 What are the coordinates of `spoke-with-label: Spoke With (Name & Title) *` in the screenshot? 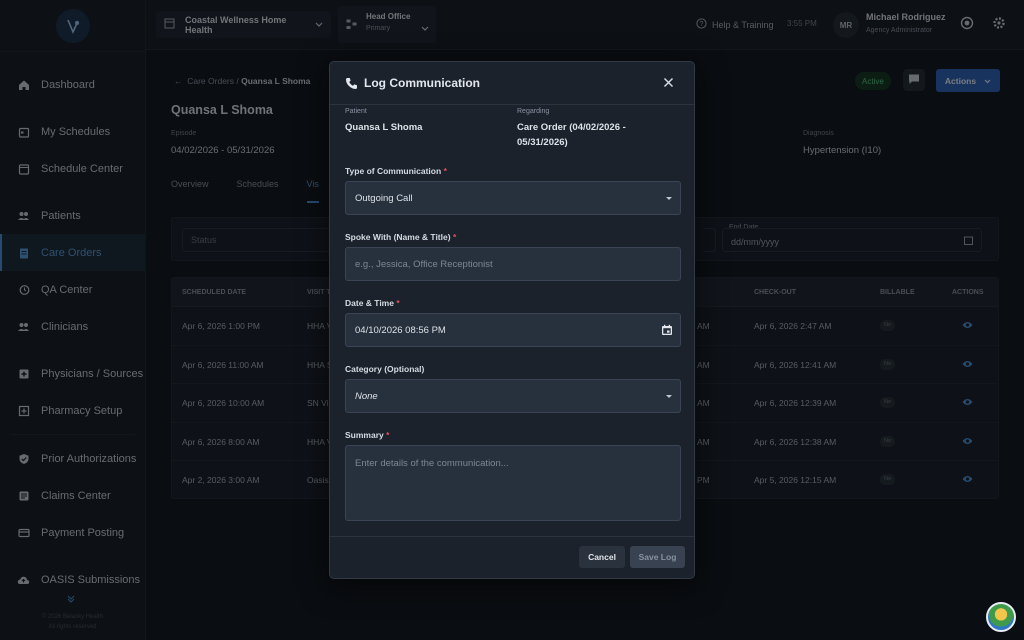 It's located at (401, 237).